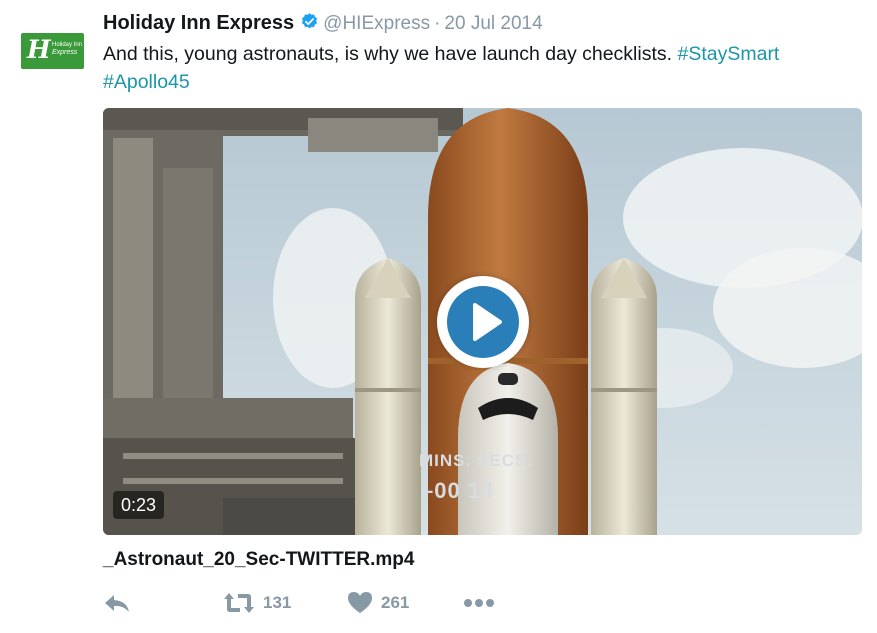 The image size is (877, 633). I want to click on heart-icon, so click(360, 602).